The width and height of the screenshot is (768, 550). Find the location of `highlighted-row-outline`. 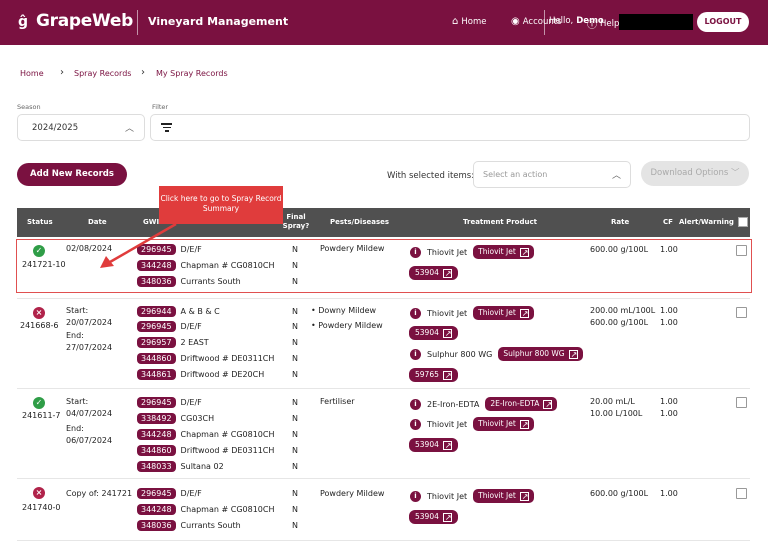

highlighted-row-outline is located at coordinates (384, 266).